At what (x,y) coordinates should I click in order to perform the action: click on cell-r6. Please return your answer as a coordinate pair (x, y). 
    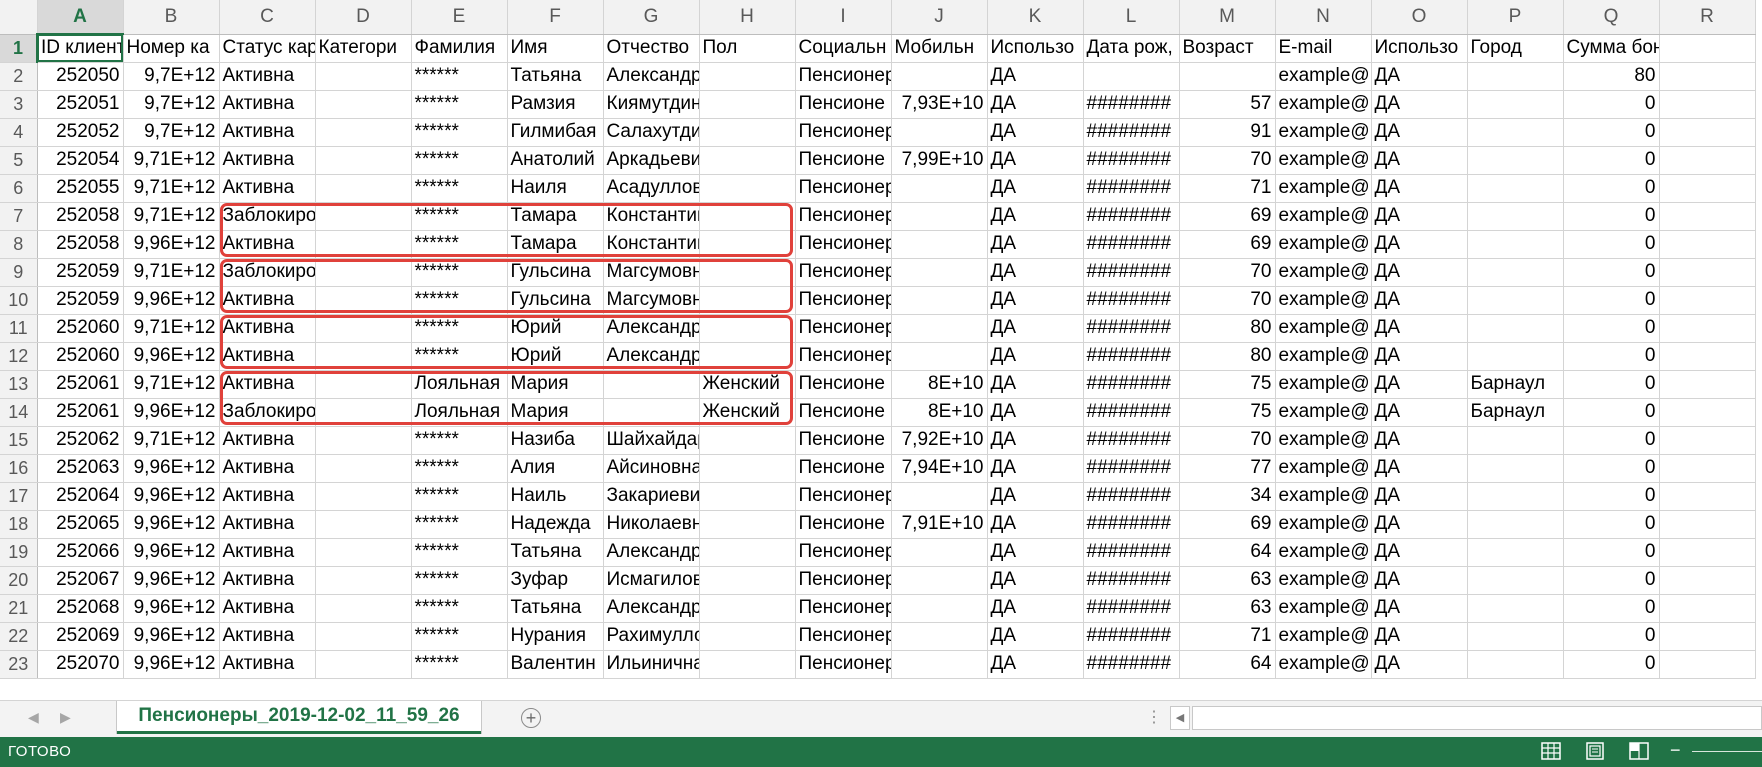
    Looking at the image, I should click on (1707, 188).